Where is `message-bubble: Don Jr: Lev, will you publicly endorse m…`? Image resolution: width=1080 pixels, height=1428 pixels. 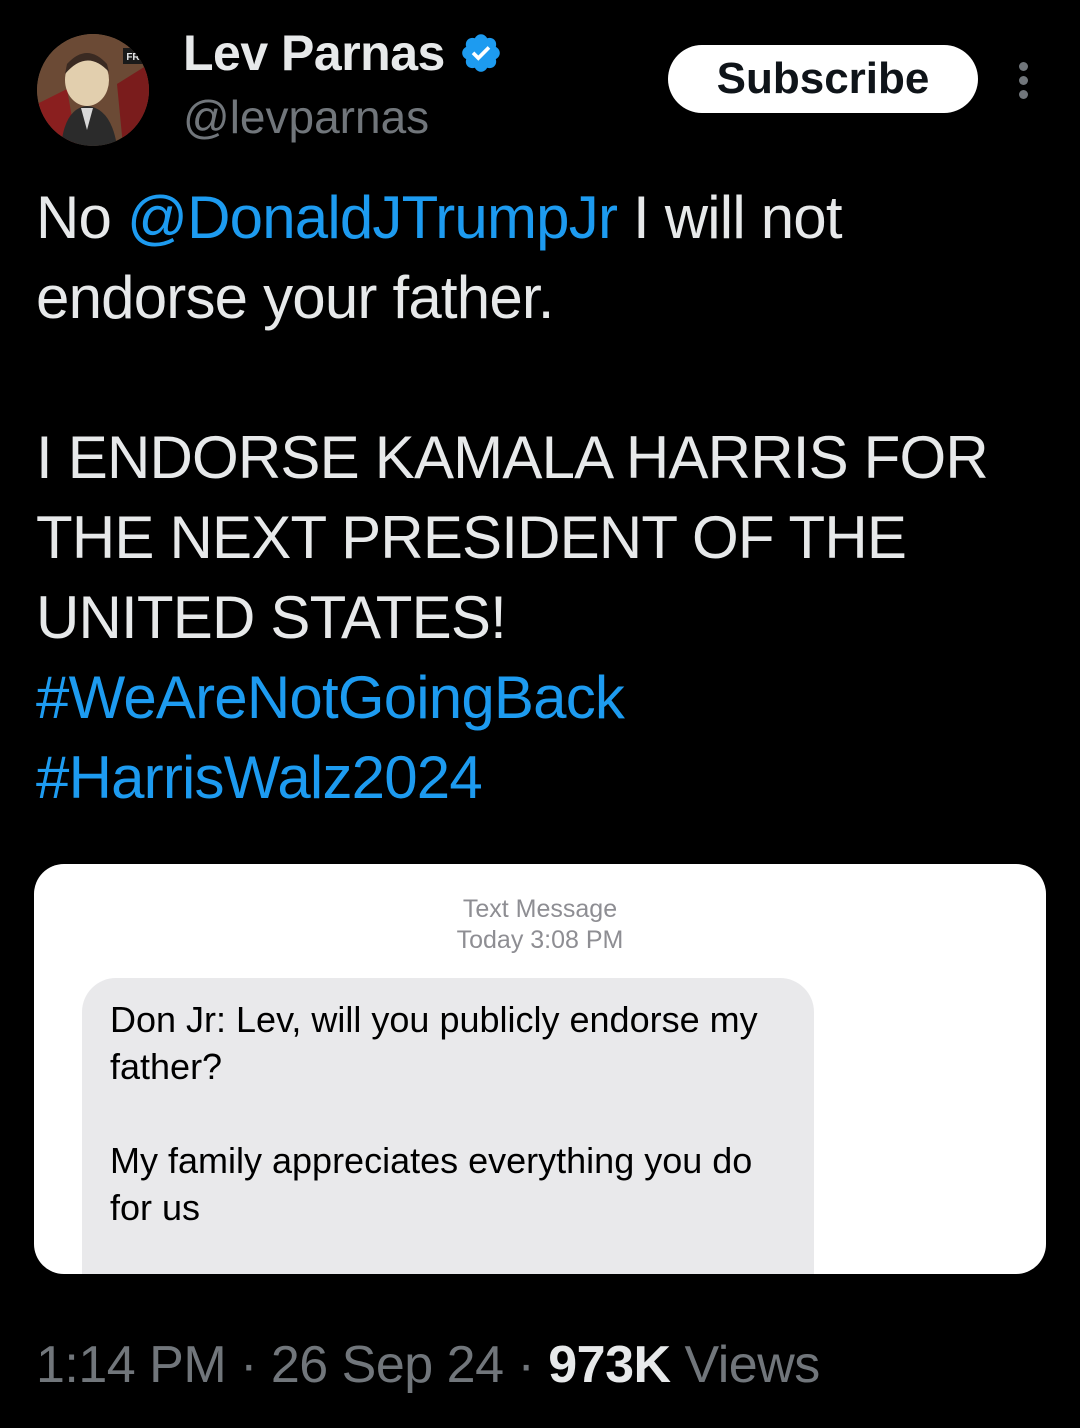
message-bubble: Don Jr: Lev, will you publicly endorse m… is located at coordinates (448, 1126).